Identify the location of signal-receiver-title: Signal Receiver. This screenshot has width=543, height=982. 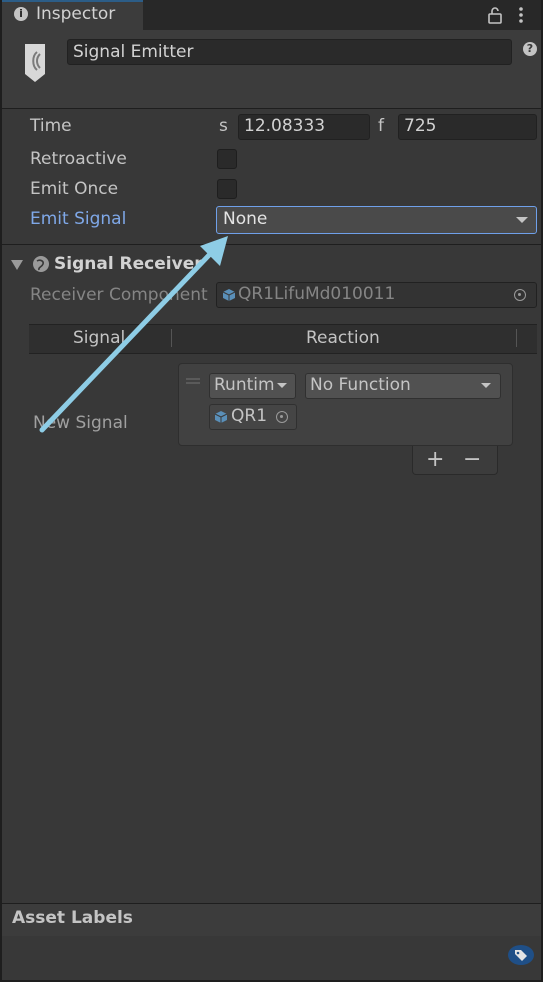
(128, 264).